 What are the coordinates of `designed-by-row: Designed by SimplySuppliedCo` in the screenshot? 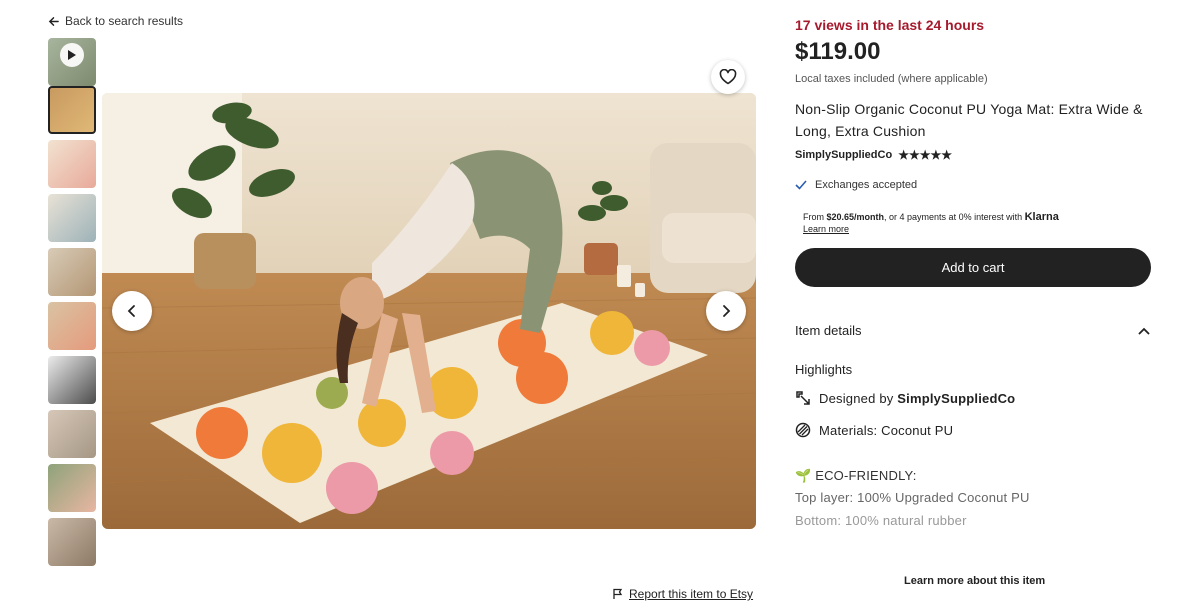 It's located at (905, 398).